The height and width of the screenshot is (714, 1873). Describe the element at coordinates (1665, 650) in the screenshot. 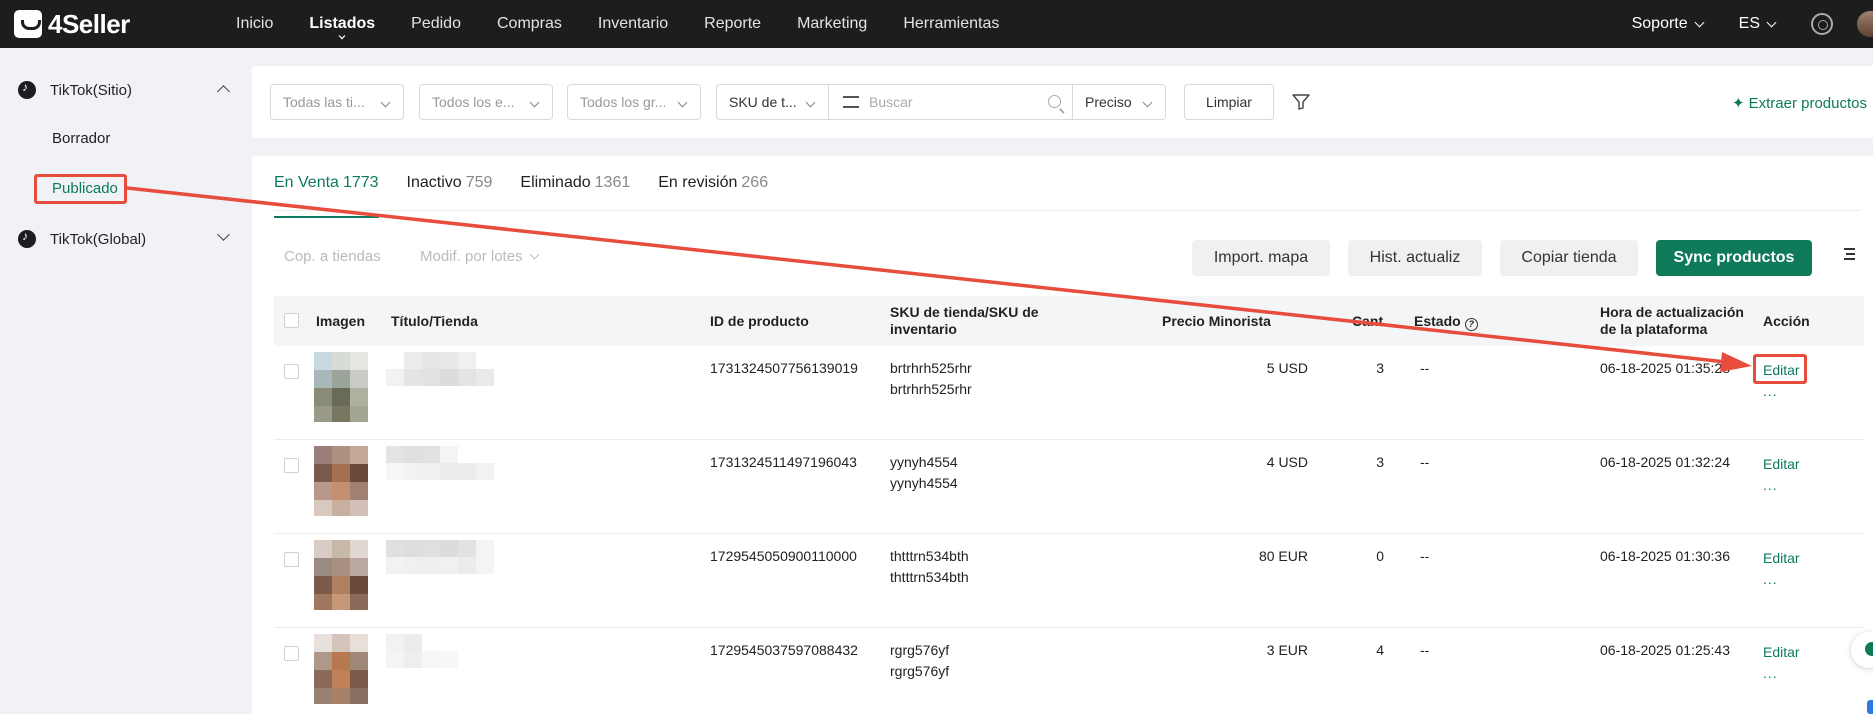

I see `updated-time: 06-18-2025 01:25:43` at that location.